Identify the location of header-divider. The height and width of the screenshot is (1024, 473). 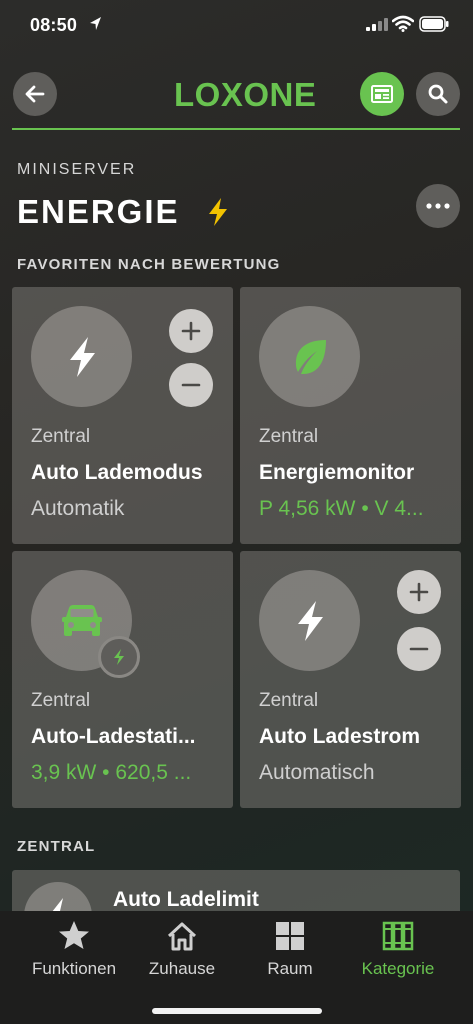
(236, 129).